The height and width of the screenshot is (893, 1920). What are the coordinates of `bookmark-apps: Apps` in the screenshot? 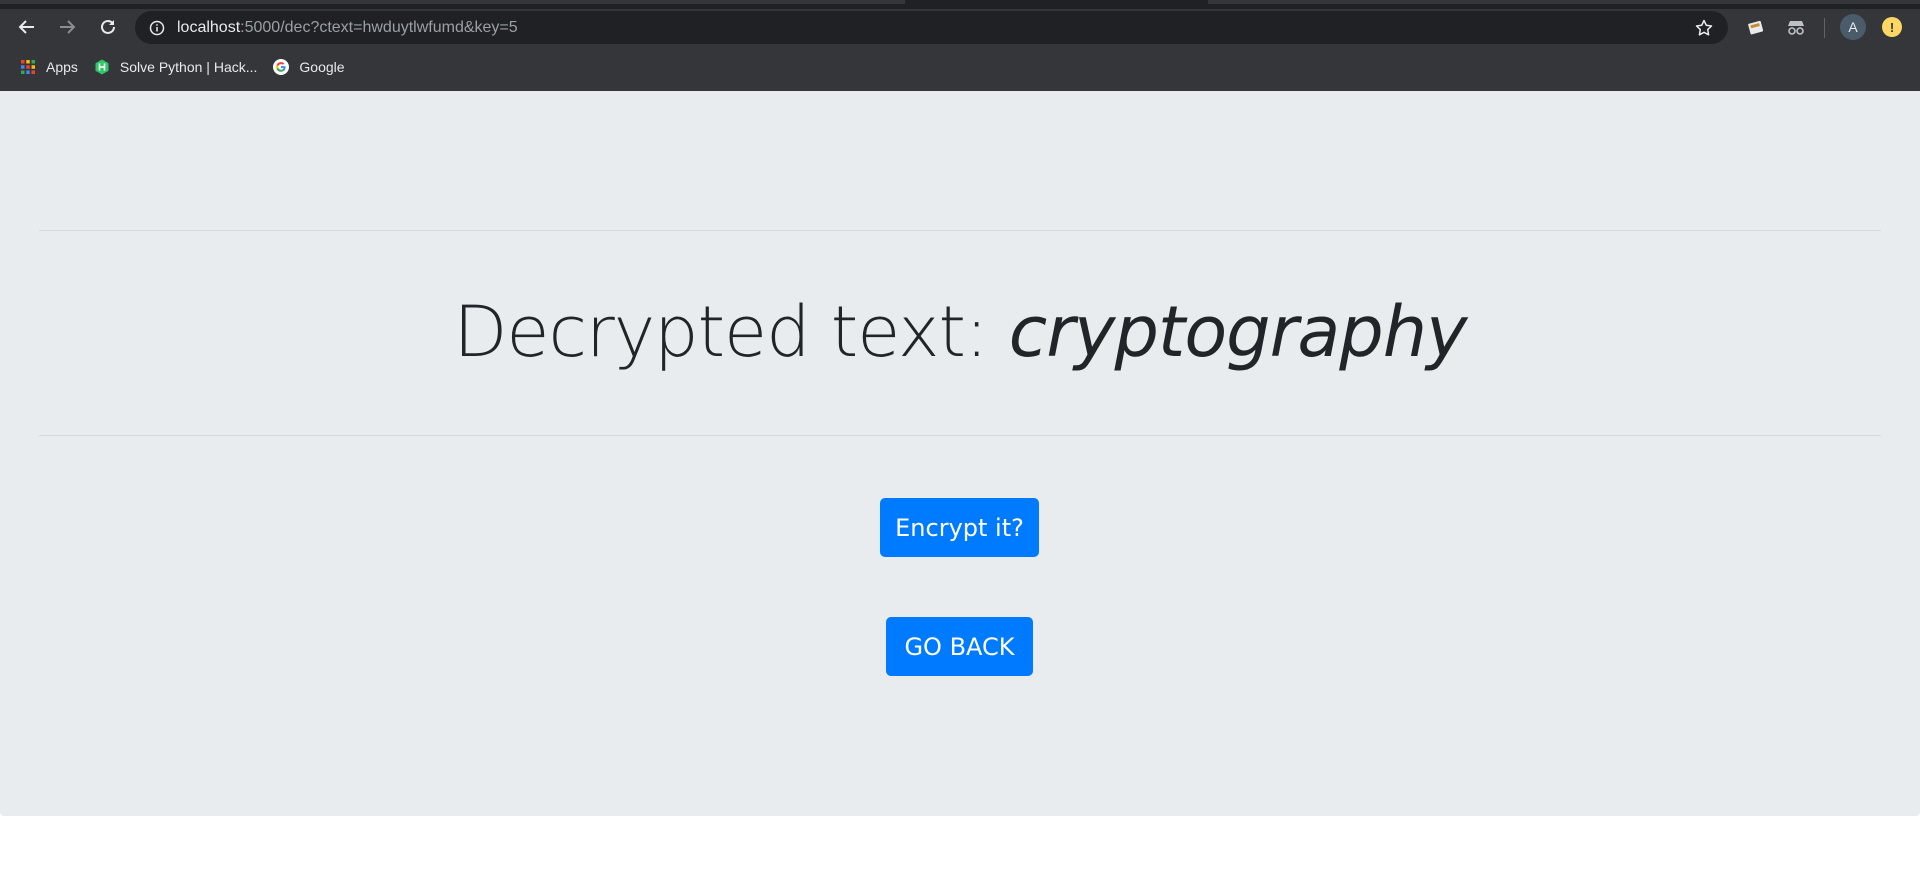 It's located at (49, 67).